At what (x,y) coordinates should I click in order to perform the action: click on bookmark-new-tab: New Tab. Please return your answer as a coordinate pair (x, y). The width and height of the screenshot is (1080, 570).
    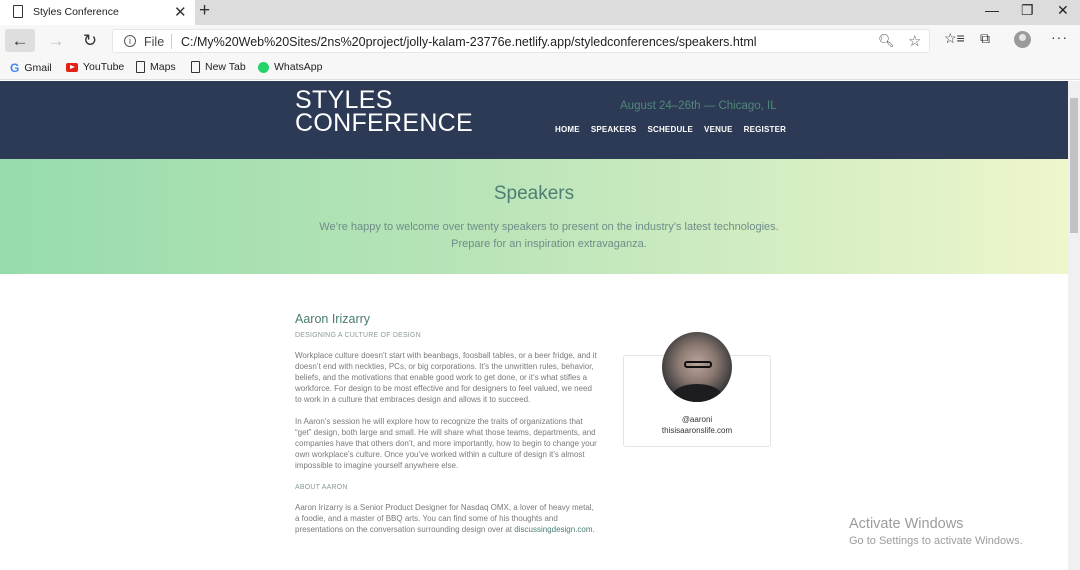
    Looking at the image, I should click on (218, 67).